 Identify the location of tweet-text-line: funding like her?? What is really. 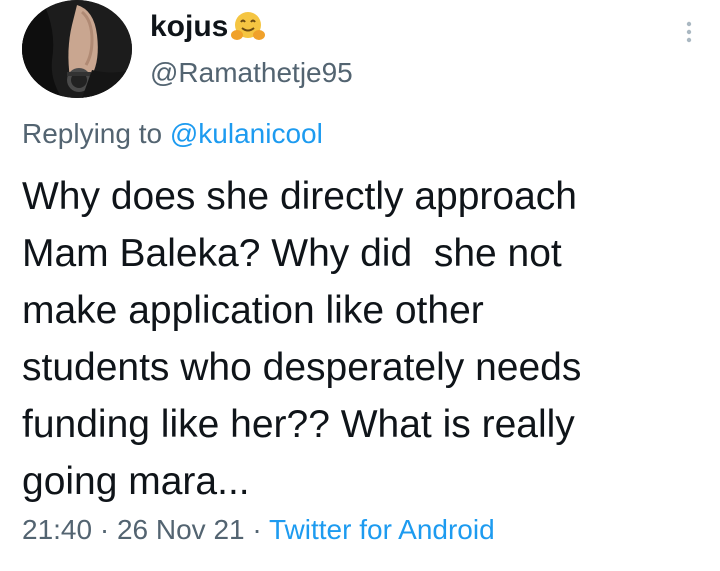
(298, 424).